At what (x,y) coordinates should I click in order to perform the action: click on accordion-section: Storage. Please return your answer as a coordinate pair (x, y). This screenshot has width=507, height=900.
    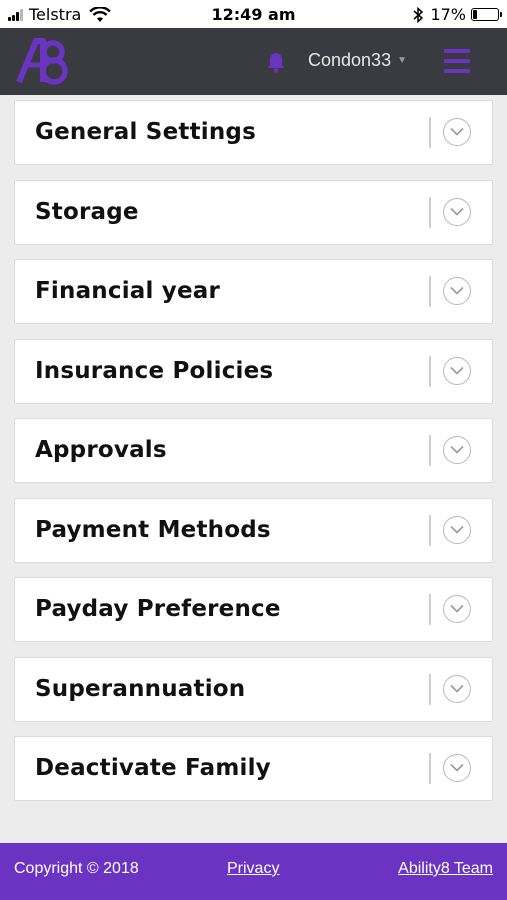
    Looking at the image, I should click on (253, 212).